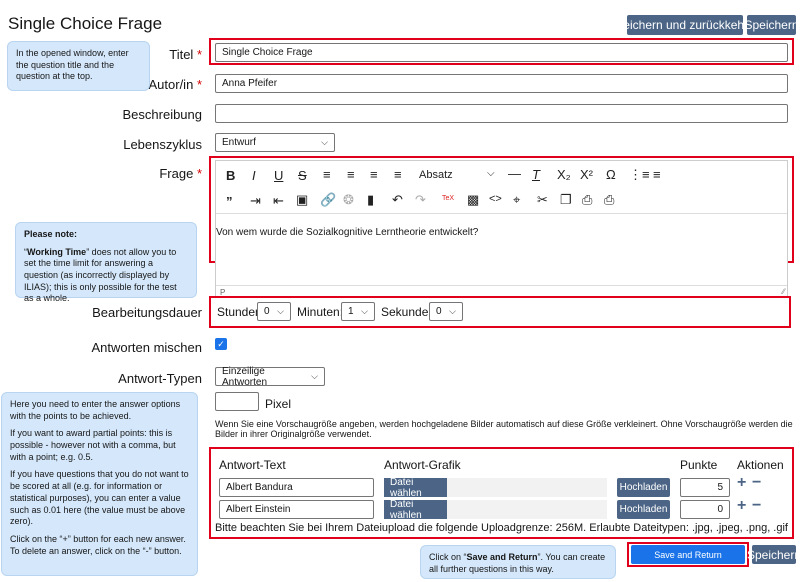  Describe the element at coordinates (351, 174) in the screenshot. I see `align-center-icon: ≡` at that location.